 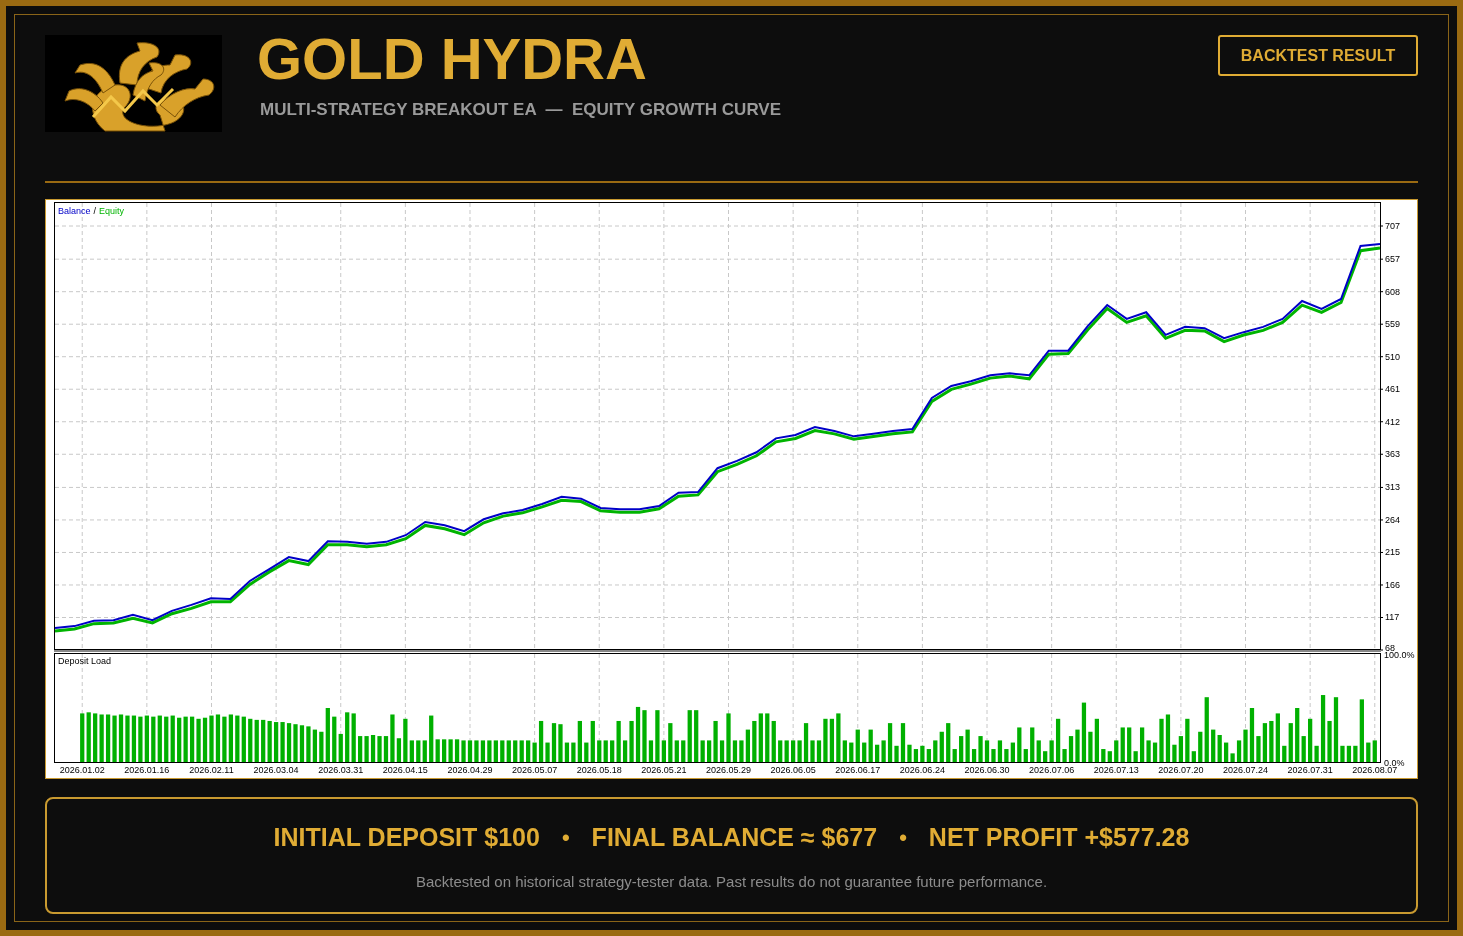 What do you see at coordinates (1393, 552) in the screenshot?
I see `axis-label: 215` at bounding box center [1393, 552].